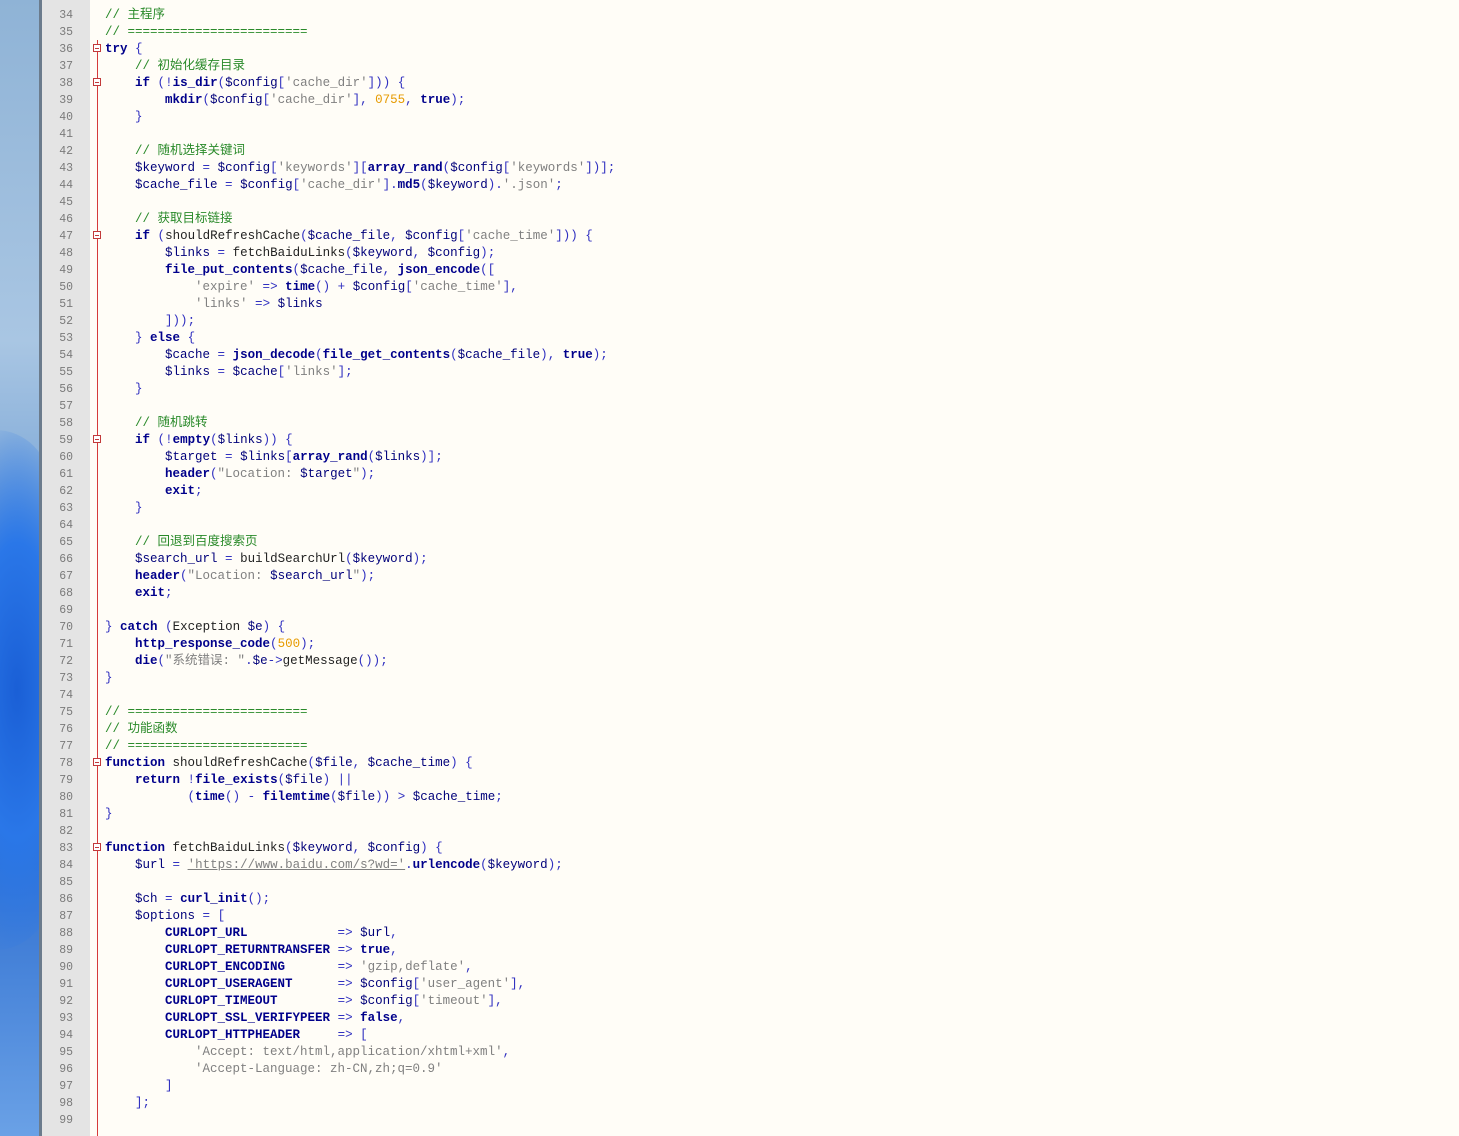 This screenshot has height=1136, width=1459. I want to click on code-text: $options = [, so click(165, 916).